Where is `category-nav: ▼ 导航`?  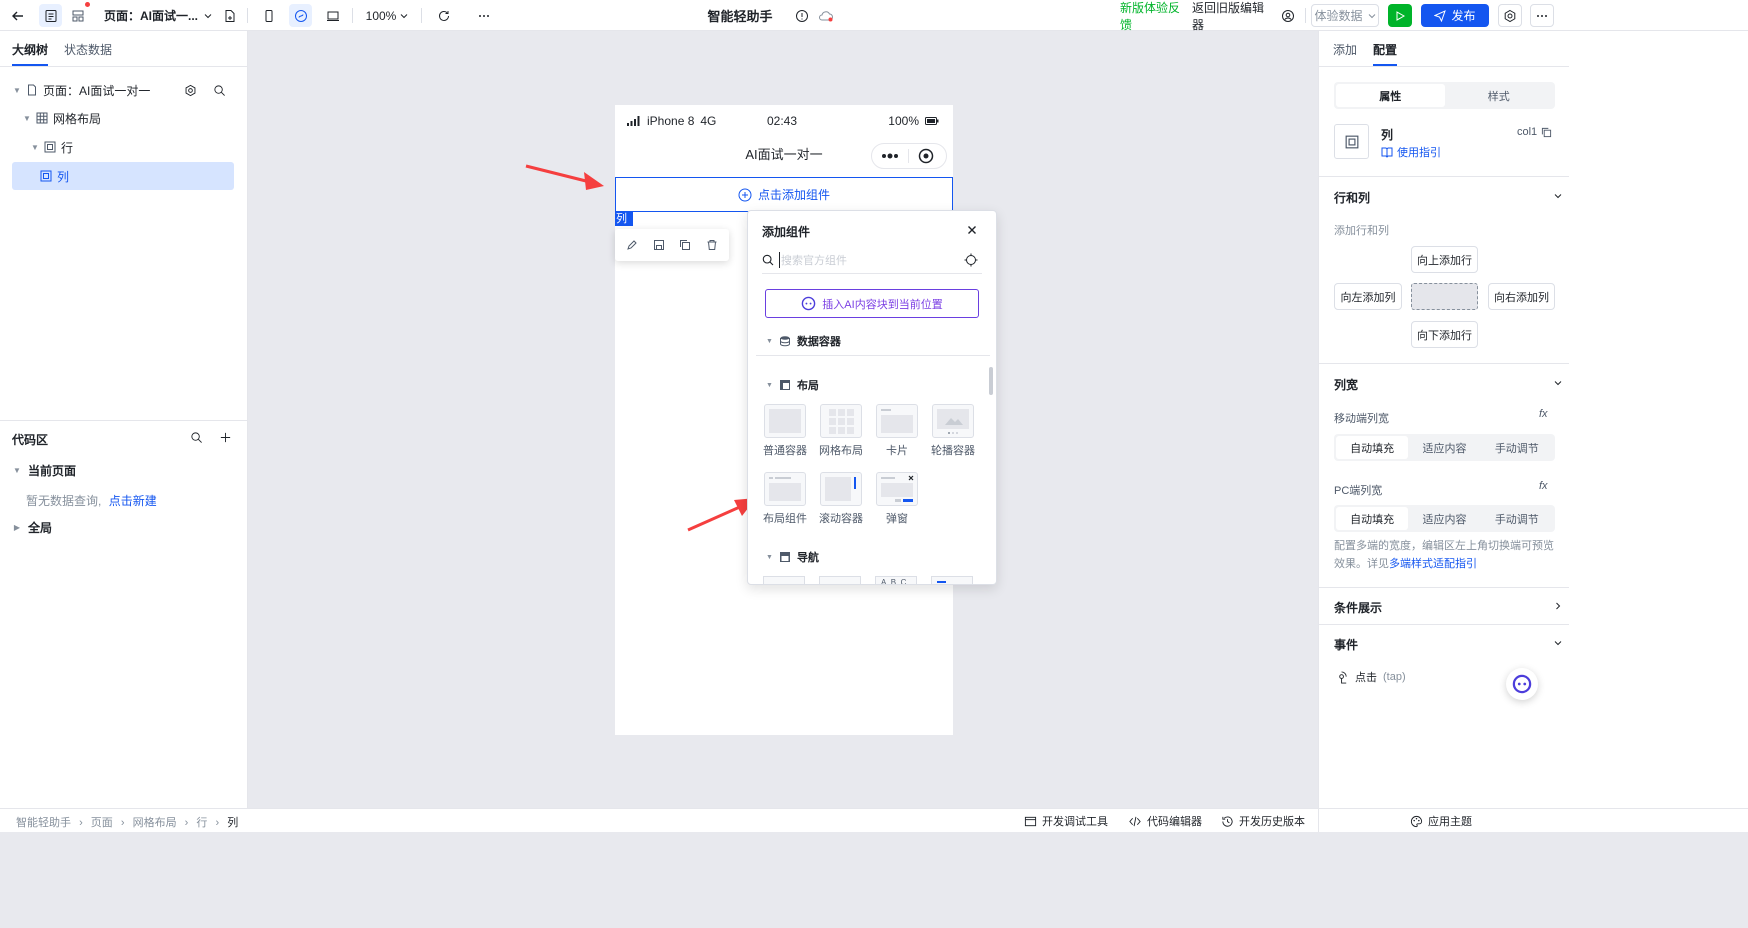 category-nav: ▼ 导航 is located at coordinates (792, 557).